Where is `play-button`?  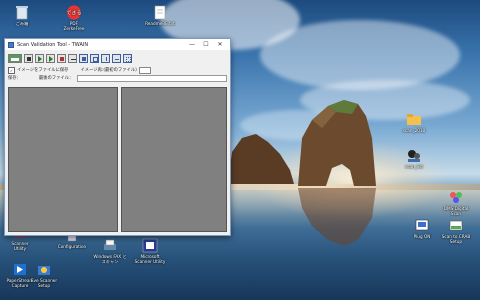
play-button is located at coordinates (39, 58).